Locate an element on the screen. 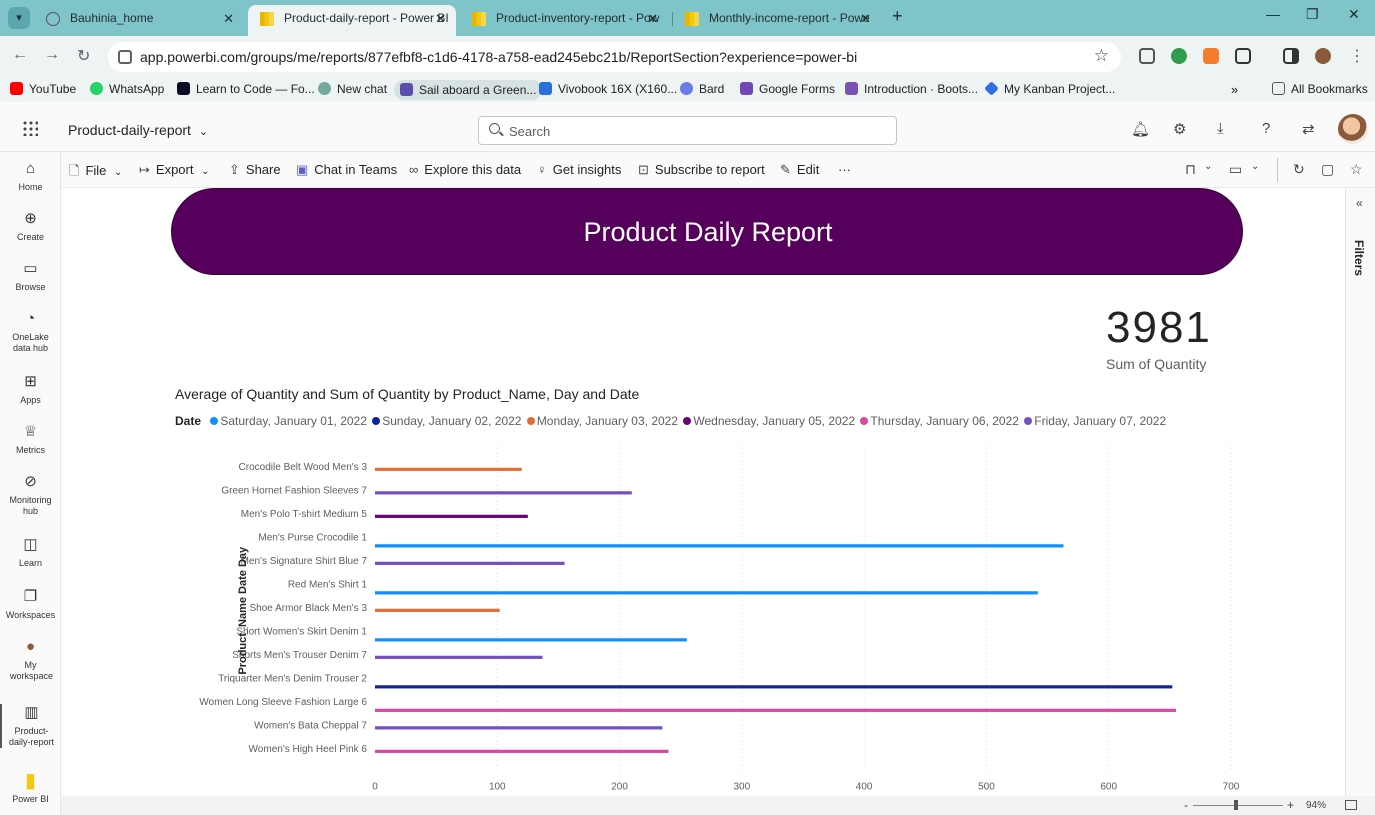  side-panel-icon is located at coordinates (1291, 56).